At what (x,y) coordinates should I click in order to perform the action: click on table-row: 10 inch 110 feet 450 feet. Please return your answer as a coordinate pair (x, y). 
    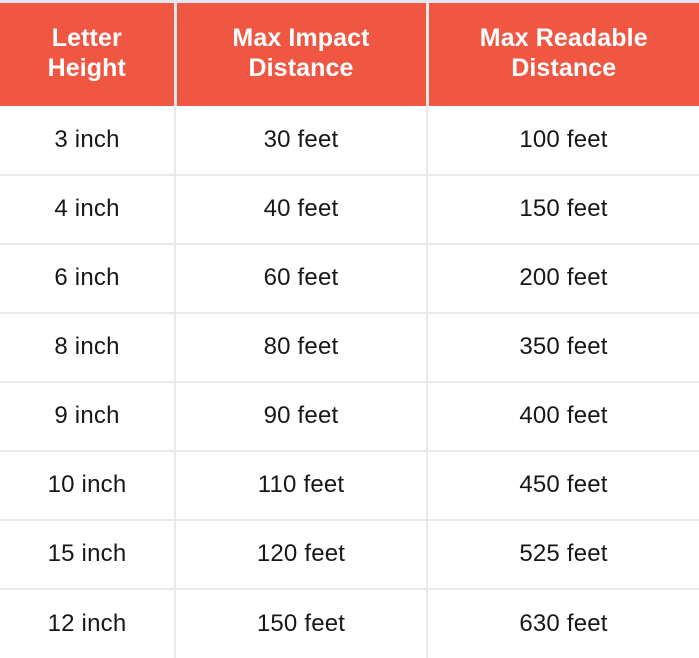
    Looking at the image, I should click on (349, 485).